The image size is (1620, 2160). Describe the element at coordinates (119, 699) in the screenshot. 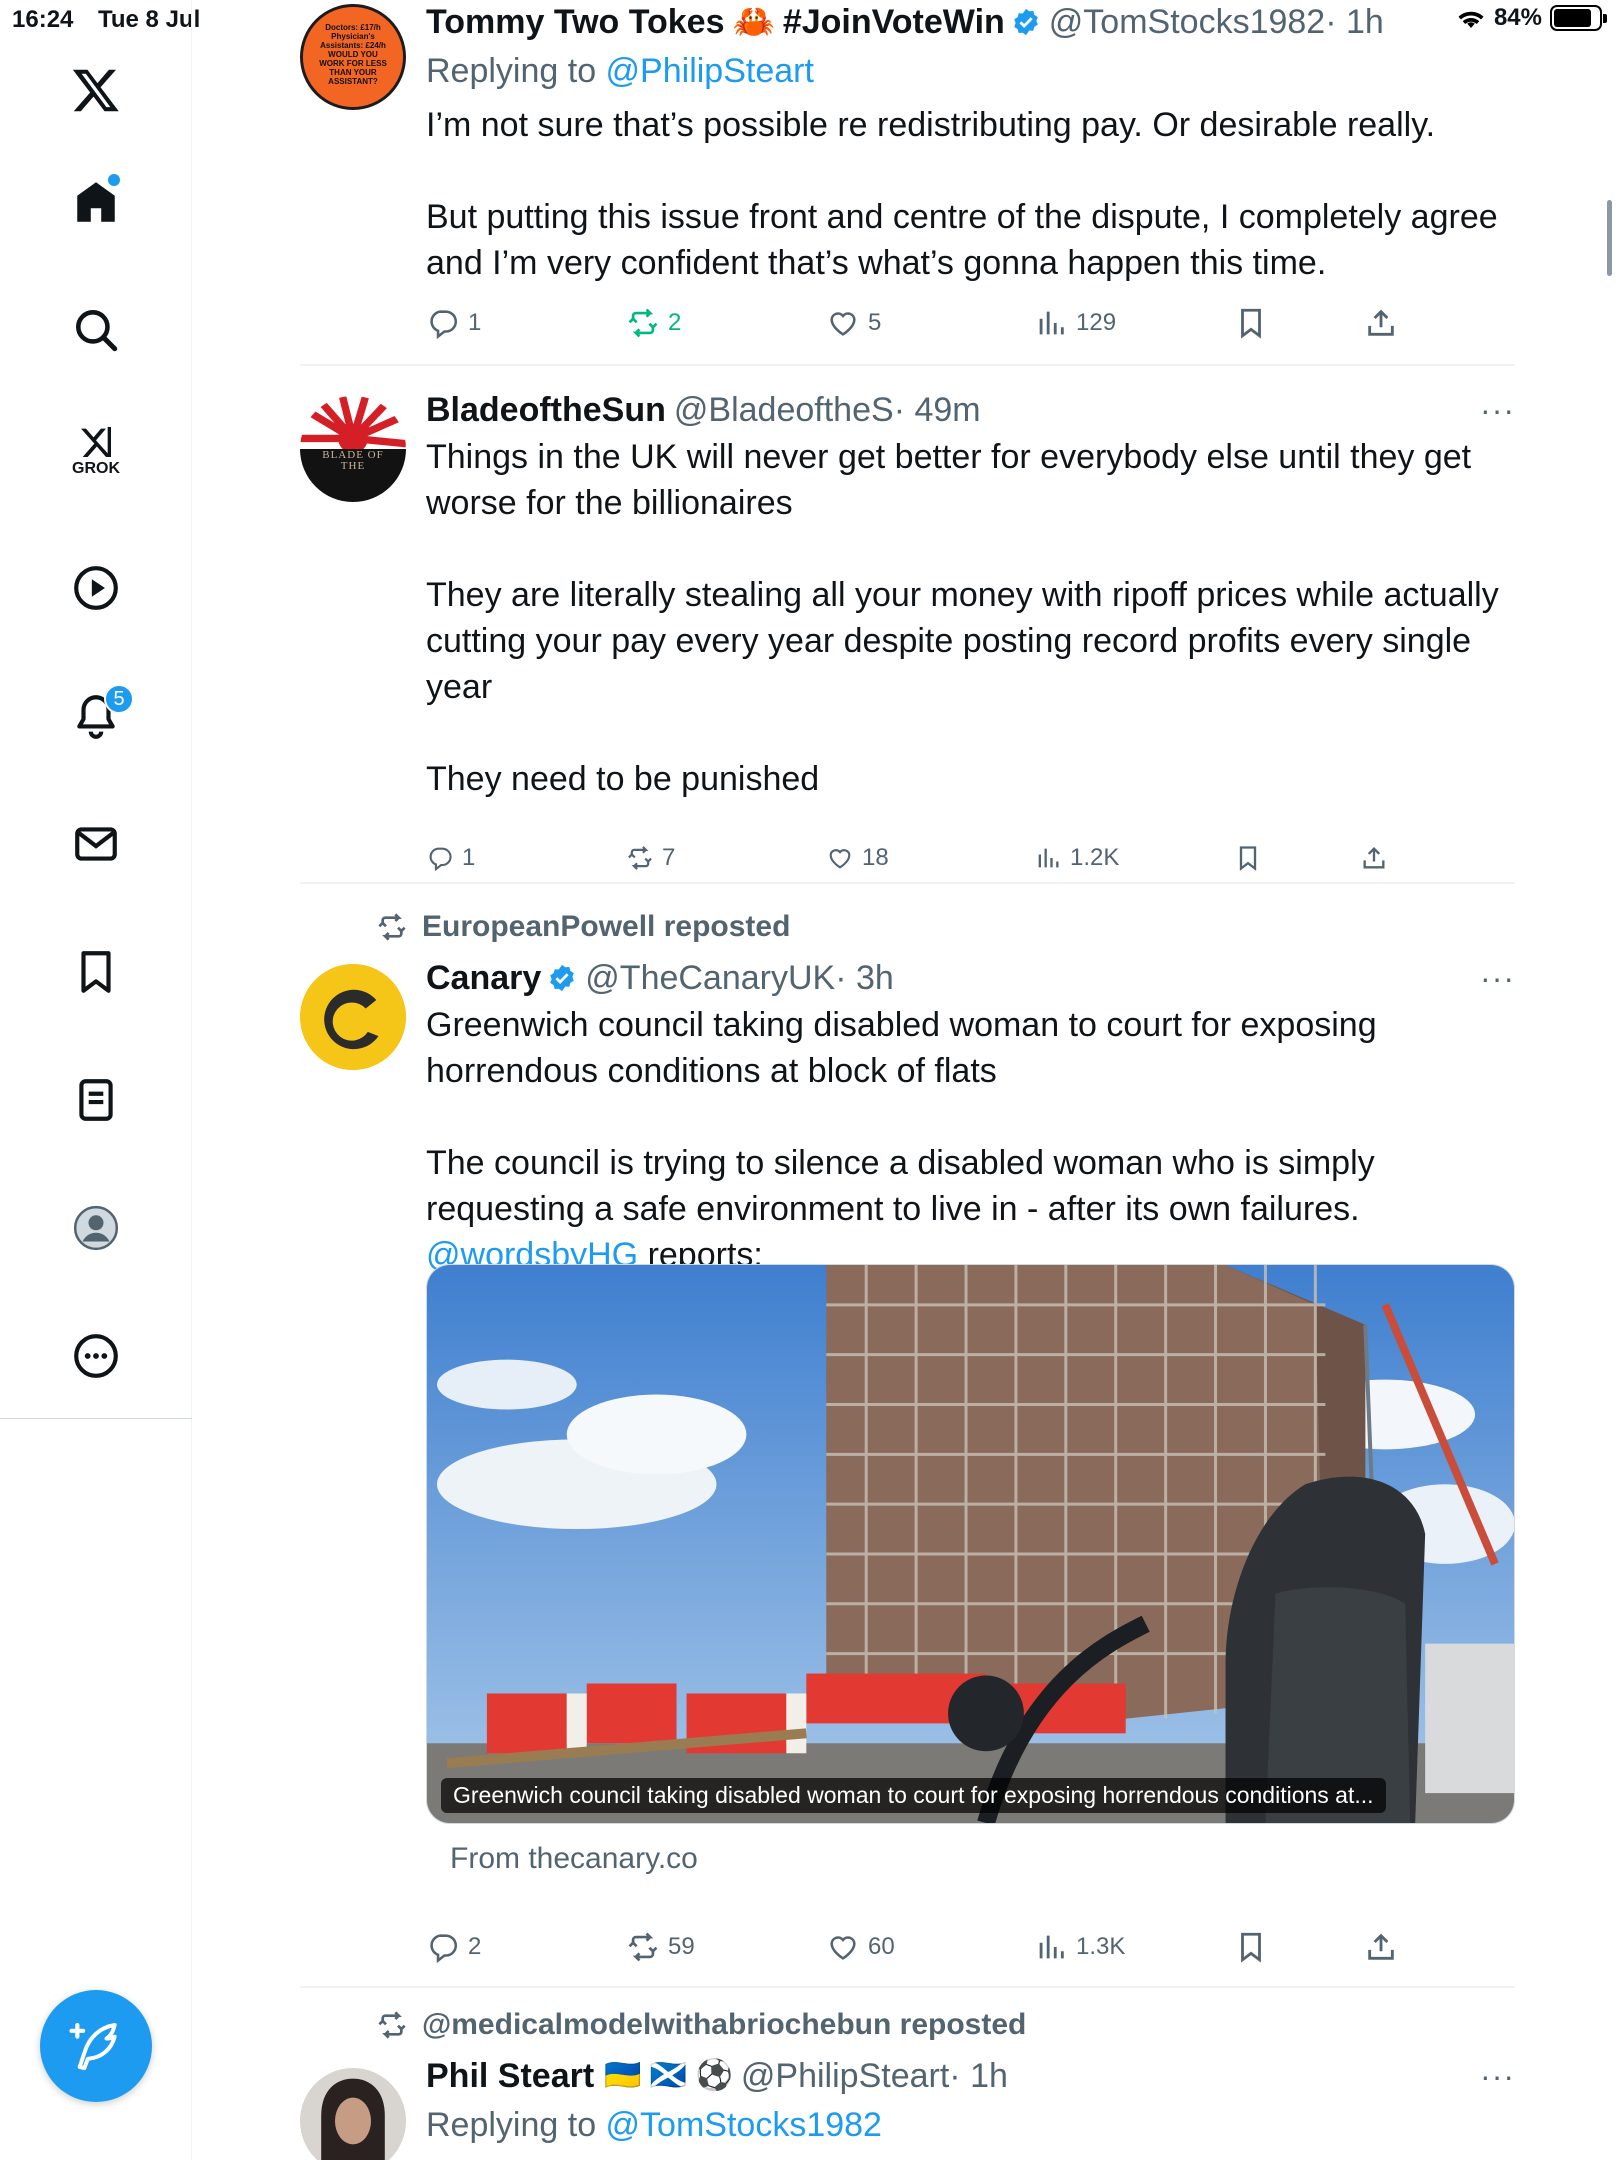

I see `notifications-badge: 5` at that location.